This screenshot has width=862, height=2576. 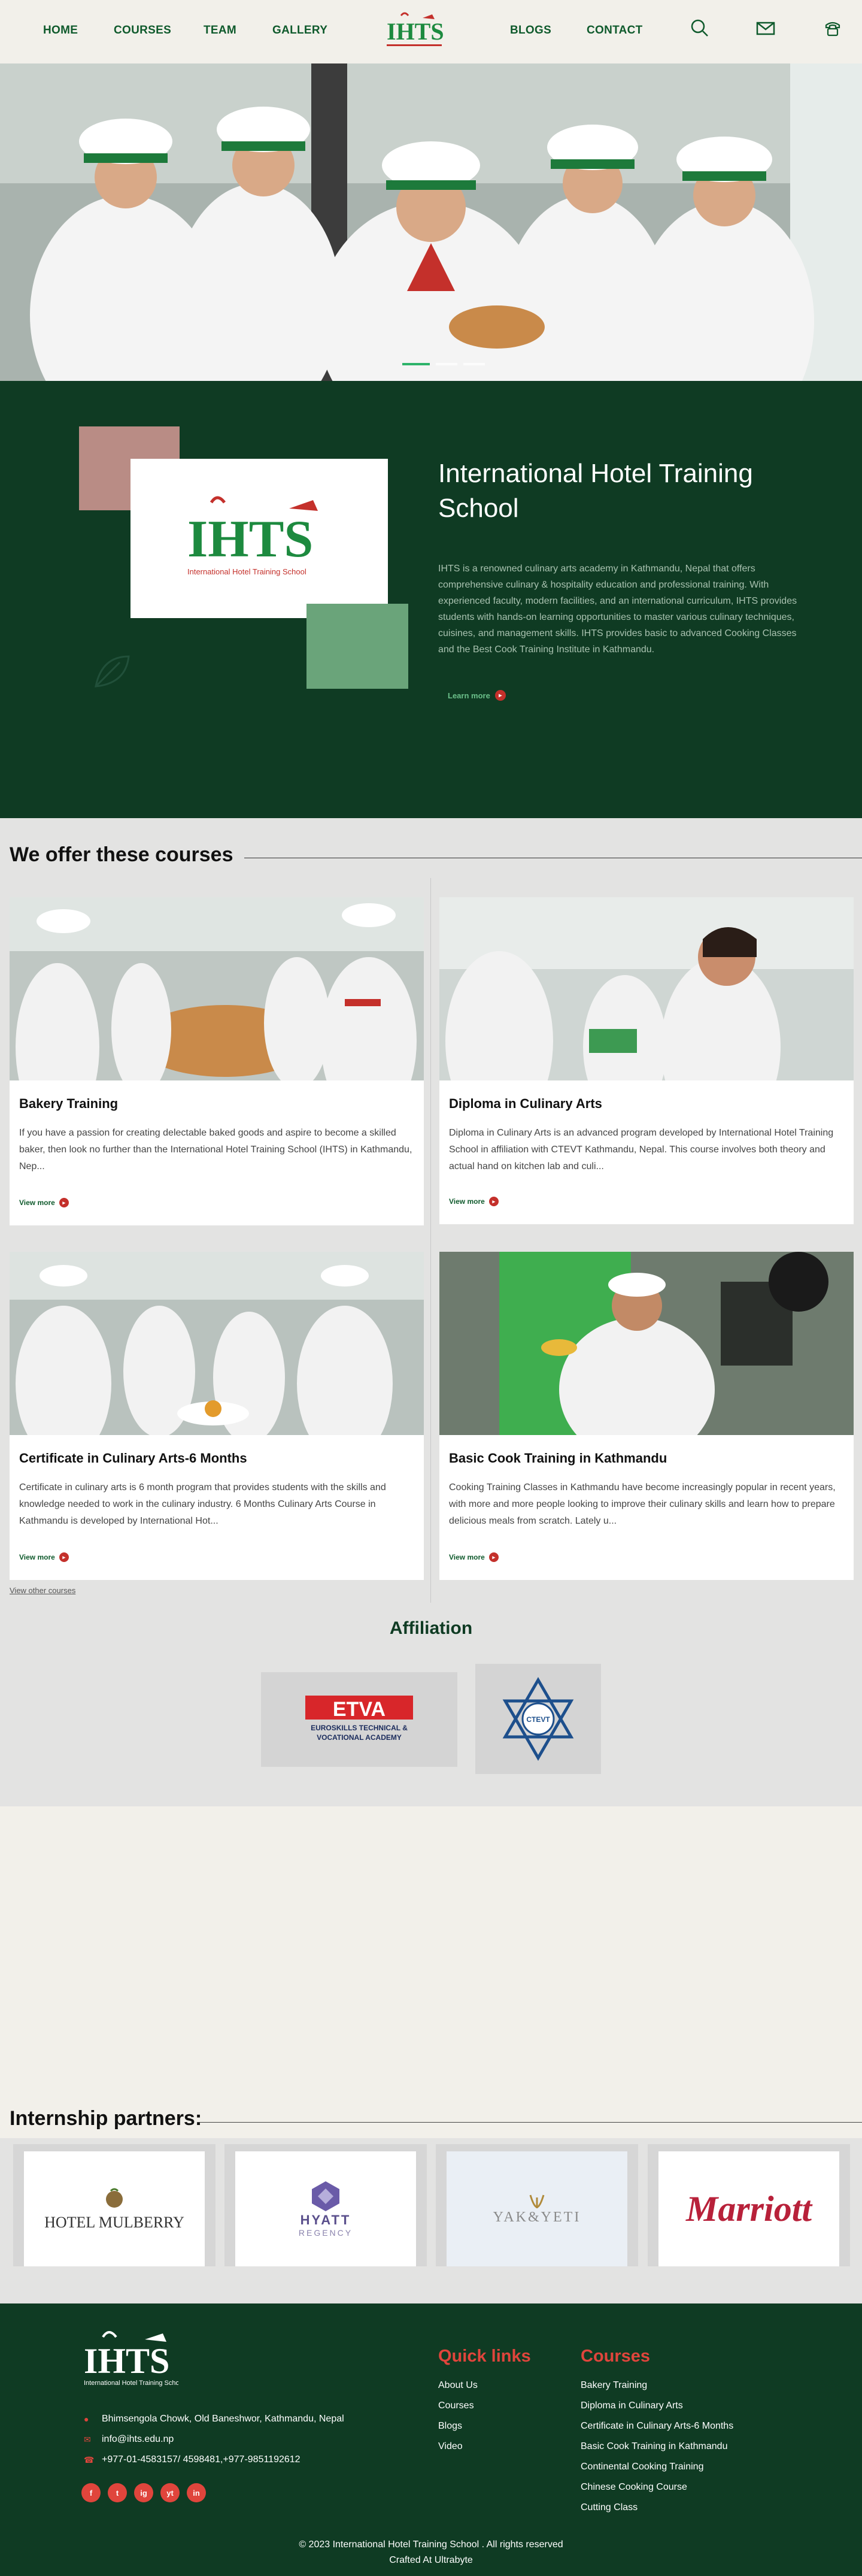 I want to click on partner-name: Marriott, so click(x=748, y=2208).